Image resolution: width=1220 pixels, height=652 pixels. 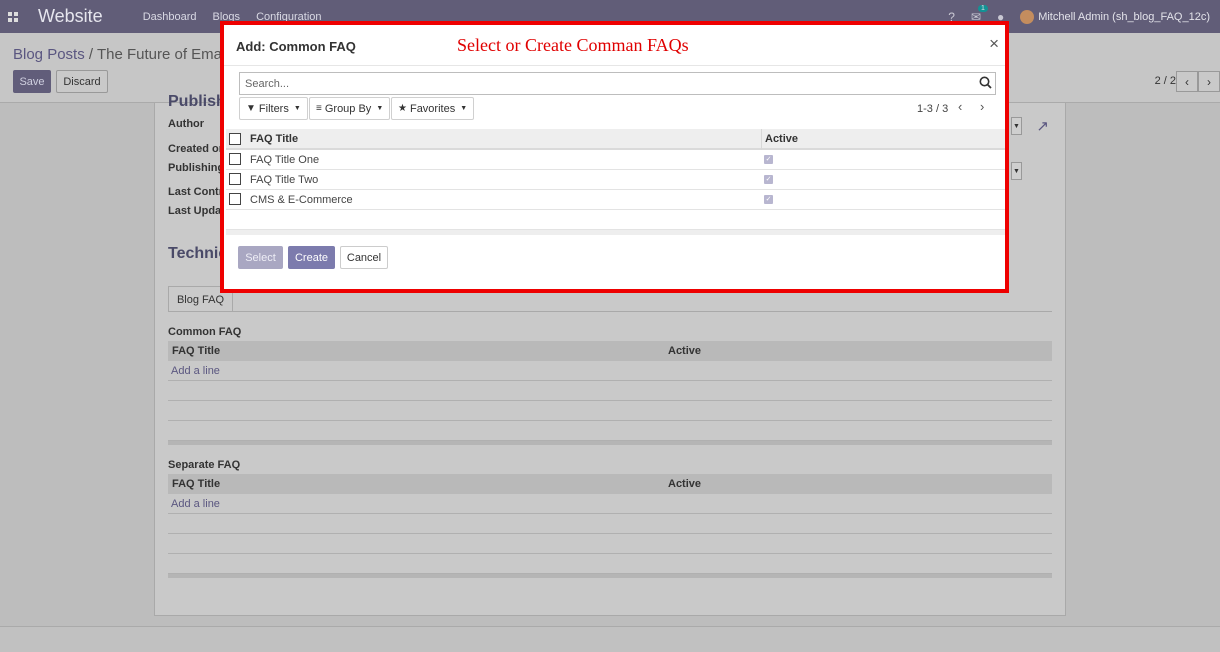 What do you see at coordinates (196, 168) in the screenshot?
I see `publishing-label: Publishing` at bounding box center [196, 168].